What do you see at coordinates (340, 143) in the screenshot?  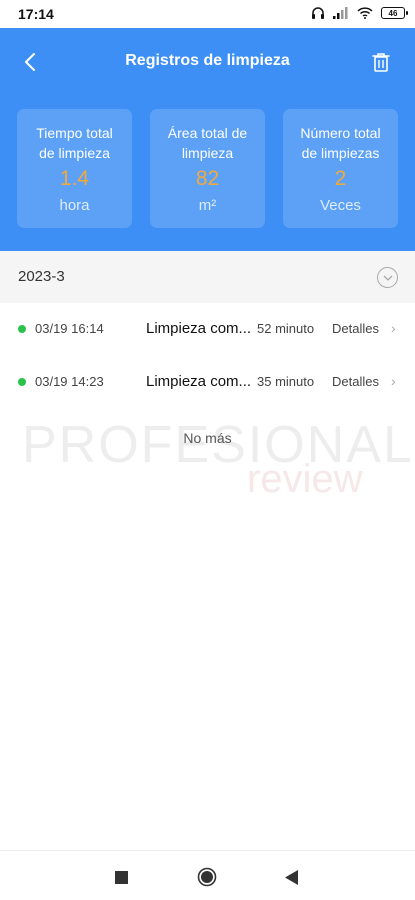 I see `stat-label: Número total de limpiezas` at bounding box center [340, 143].